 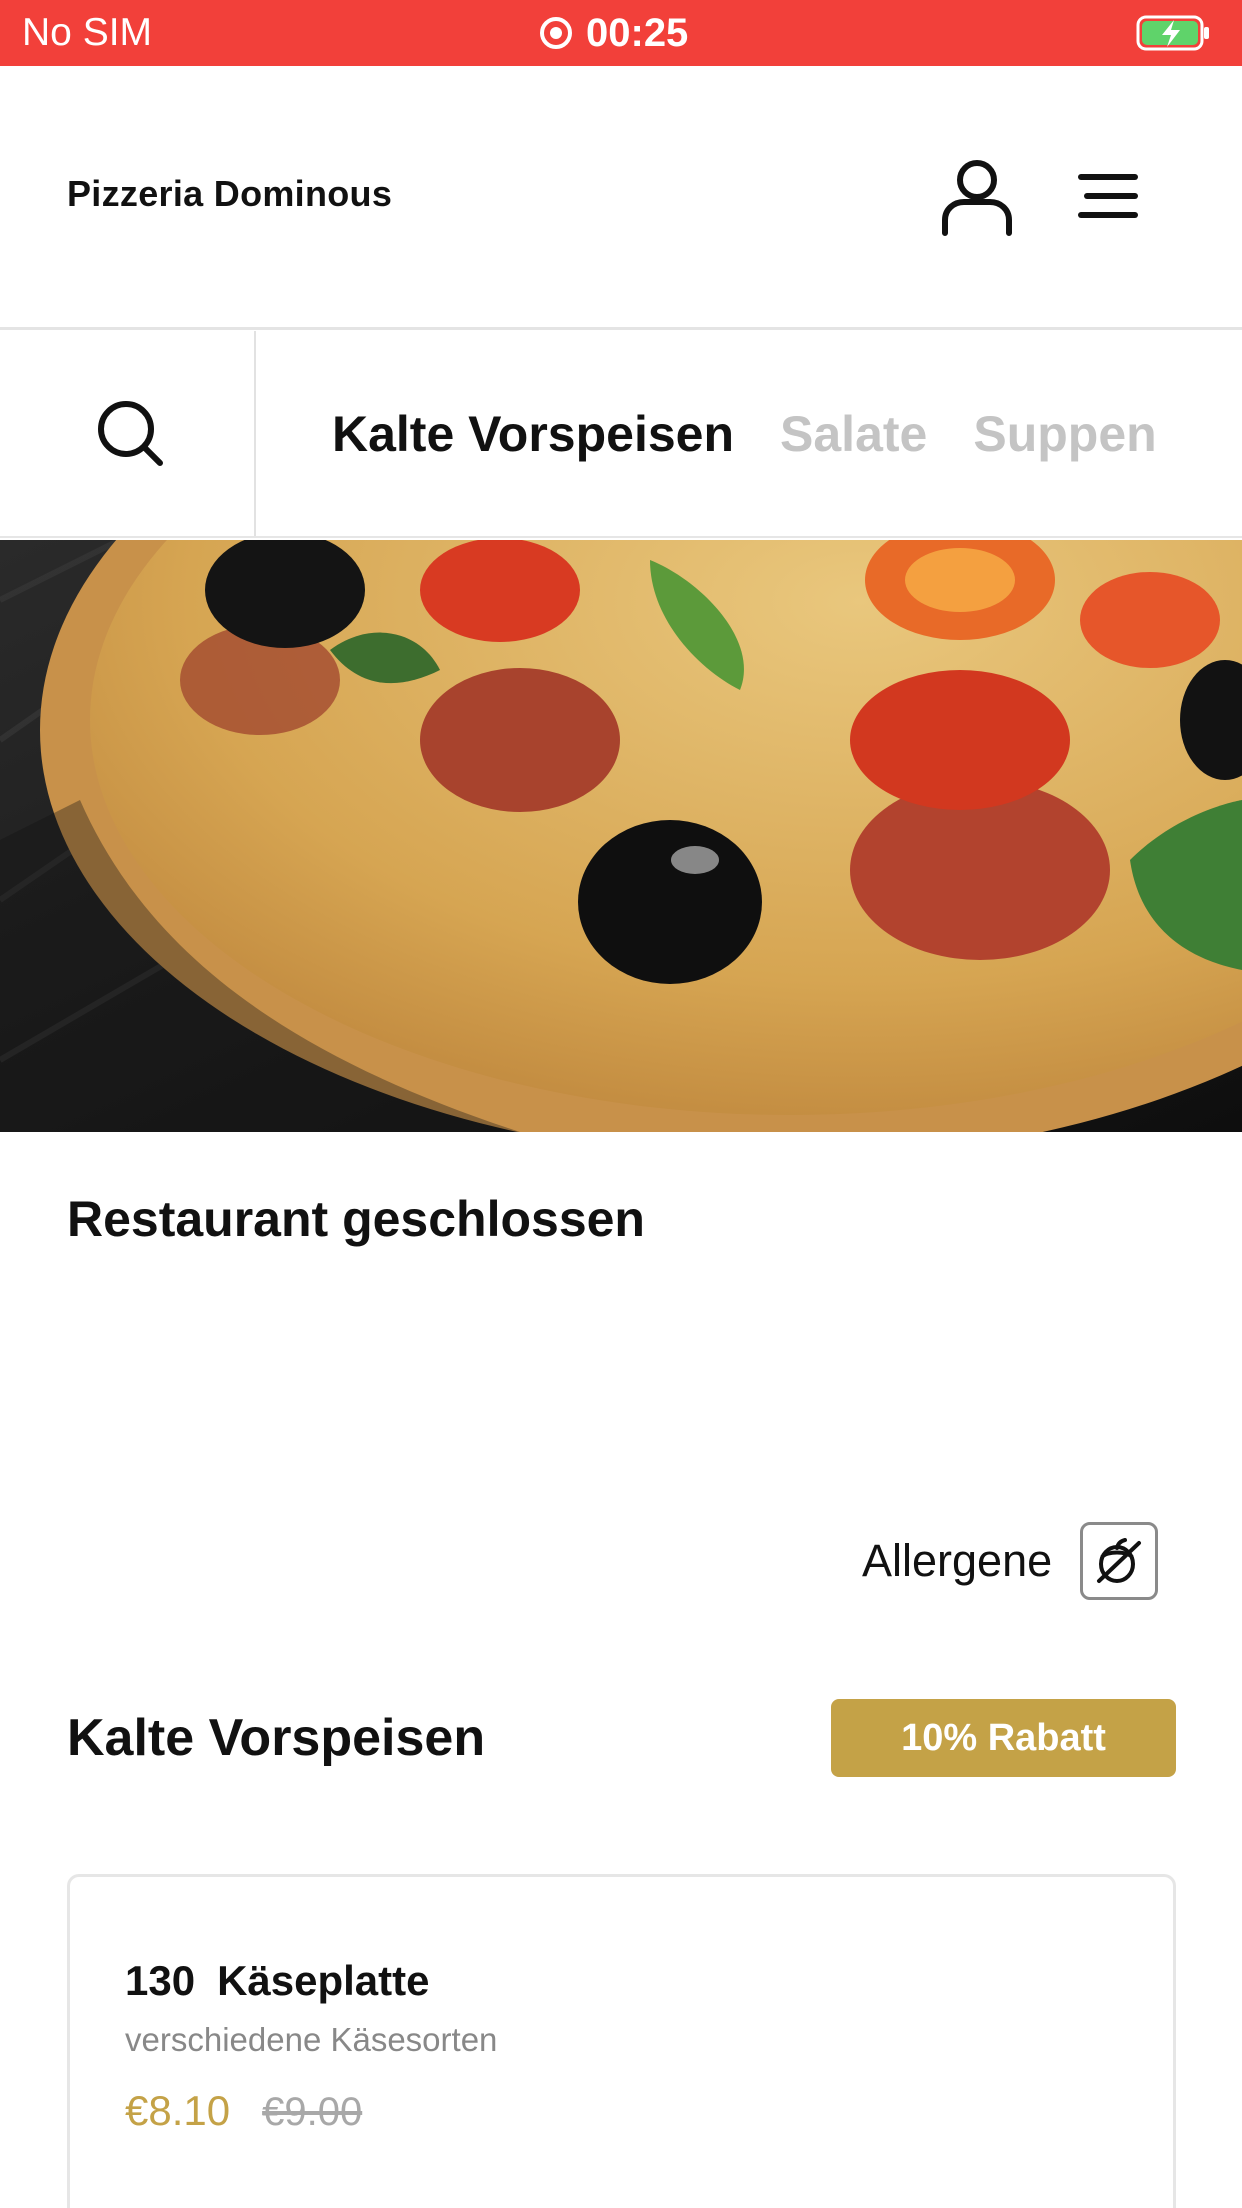 I want to click on item-description: verschiedene Käsesorten, so click(x=311, y=2039).